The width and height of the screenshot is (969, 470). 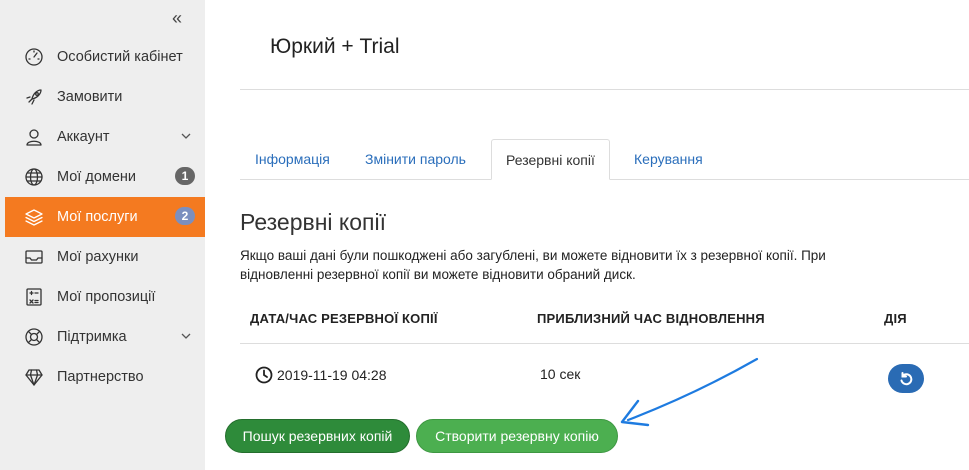 I want to click on tab-backups: Резервні копії, so click(x=550, y=159).